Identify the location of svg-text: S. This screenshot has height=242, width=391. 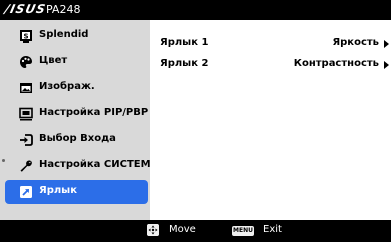
(25, 37).